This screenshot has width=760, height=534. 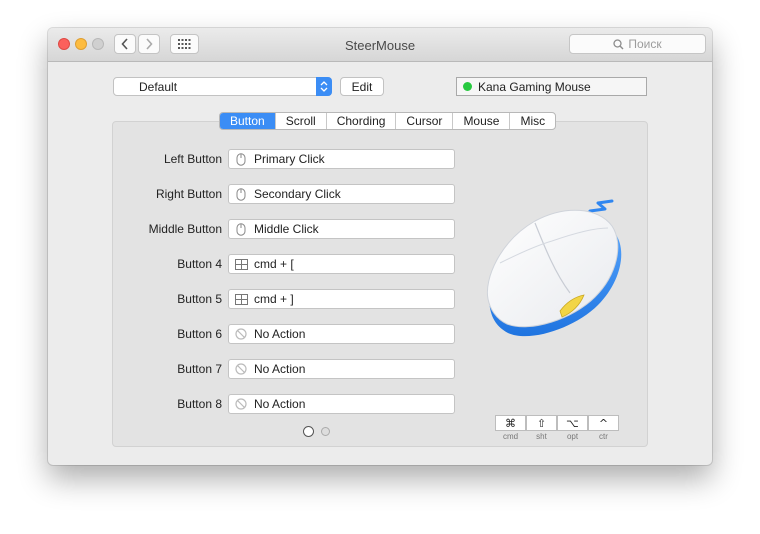 What do you see at coordinates (222, 86) in the screenshot?
I see `preset-dropdown: Default` at bounding box center [222, 86].